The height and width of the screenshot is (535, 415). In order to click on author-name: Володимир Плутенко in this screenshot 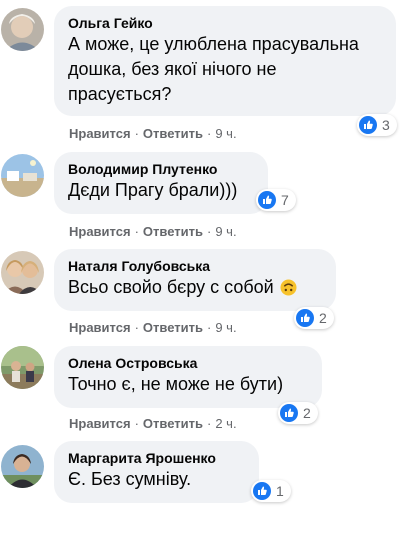, I will do `click(161, 169)`.